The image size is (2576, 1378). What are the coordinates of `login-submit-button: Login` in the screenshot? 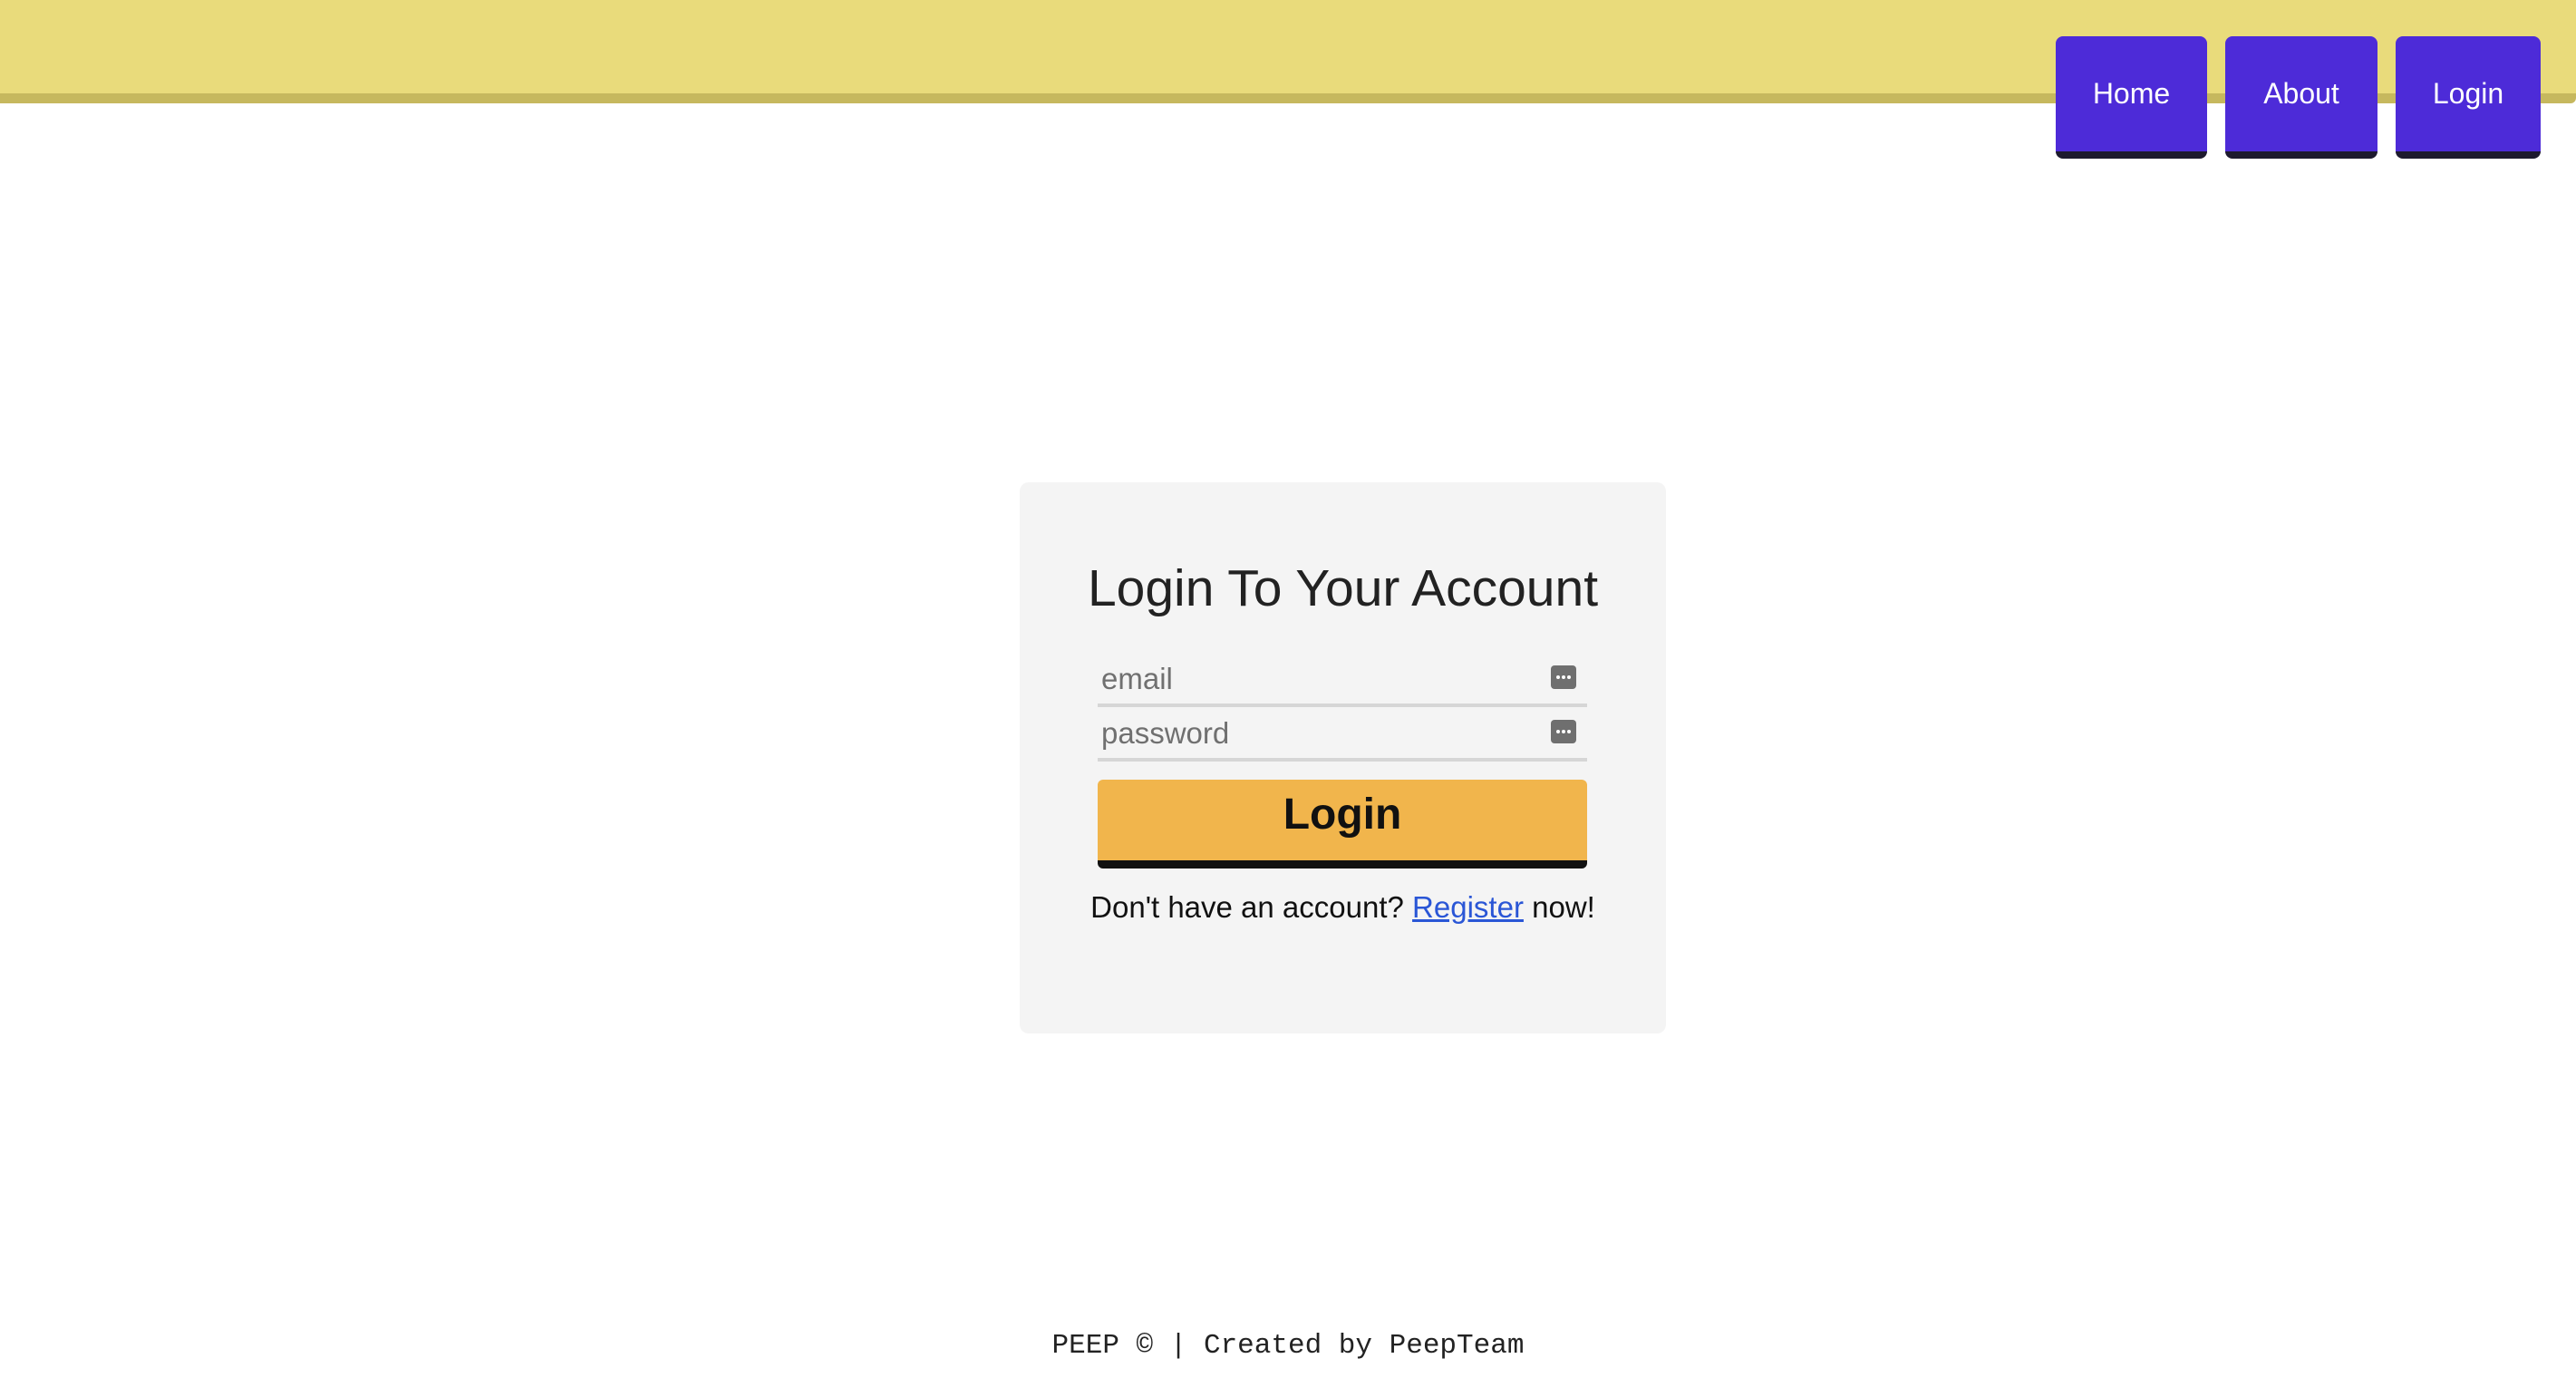 It's located at (1342, 824).